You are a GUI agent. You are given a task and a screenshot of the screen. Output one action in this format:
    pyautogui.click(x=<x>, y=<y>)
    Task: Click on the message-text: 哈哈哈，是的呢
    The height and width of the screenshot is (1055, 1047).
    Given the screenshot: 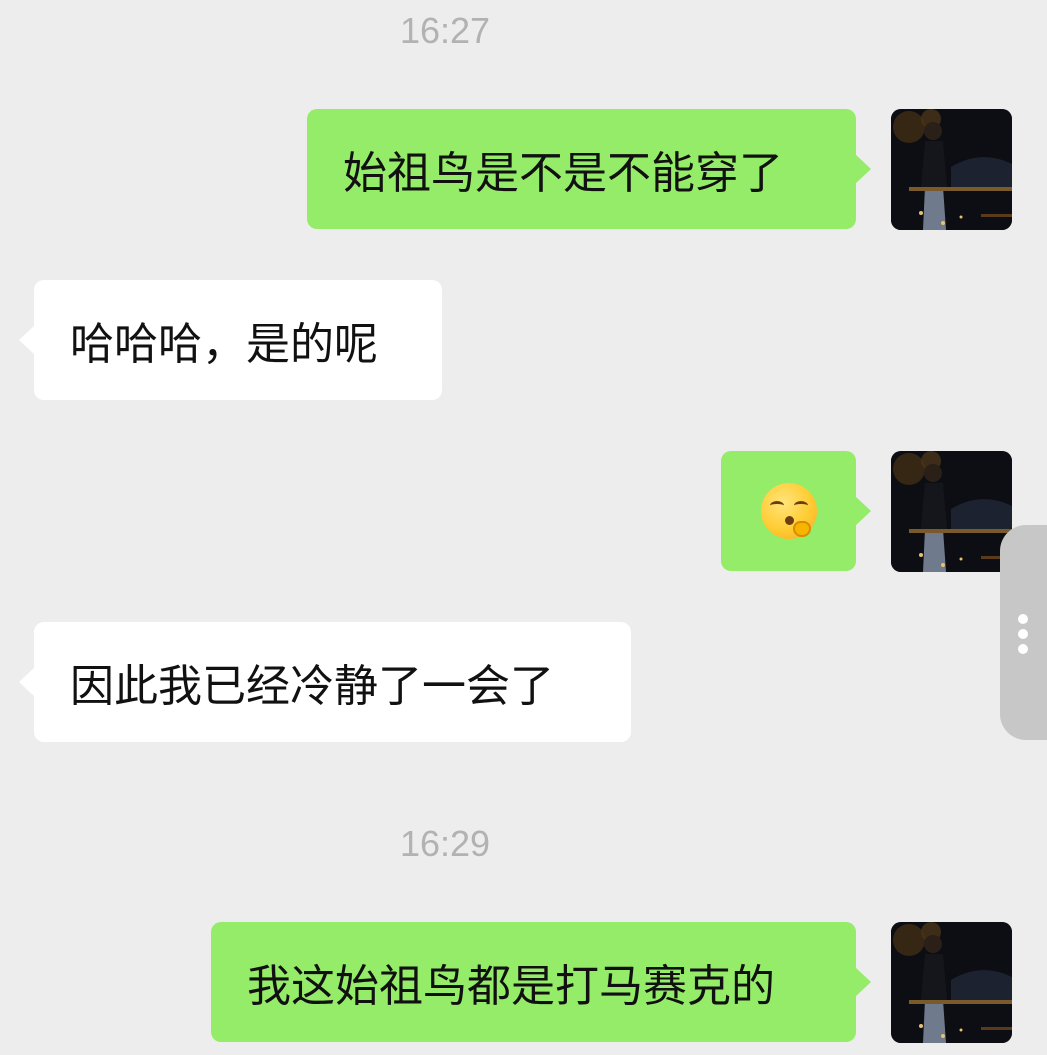 What is the action you would take?
    pyautogui.click(x=224, y=344)
    